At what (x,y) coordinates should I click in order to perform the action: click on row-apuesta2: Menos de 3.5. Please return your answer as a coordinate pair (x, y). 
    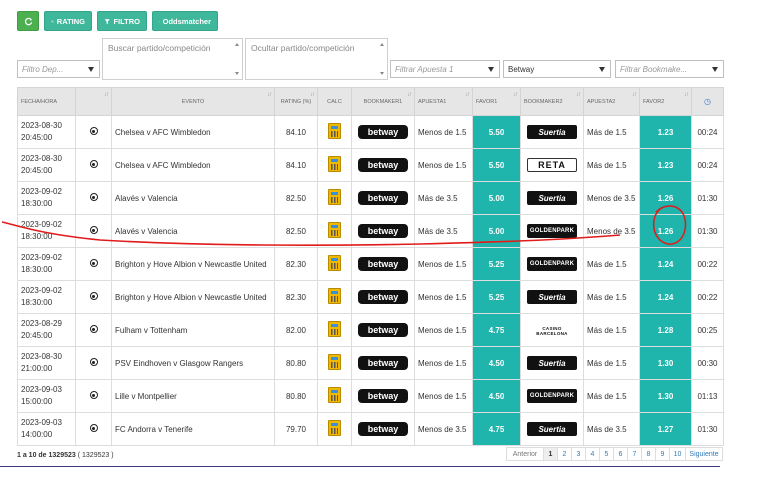
    Looking at the image, I should click on (611, 231).